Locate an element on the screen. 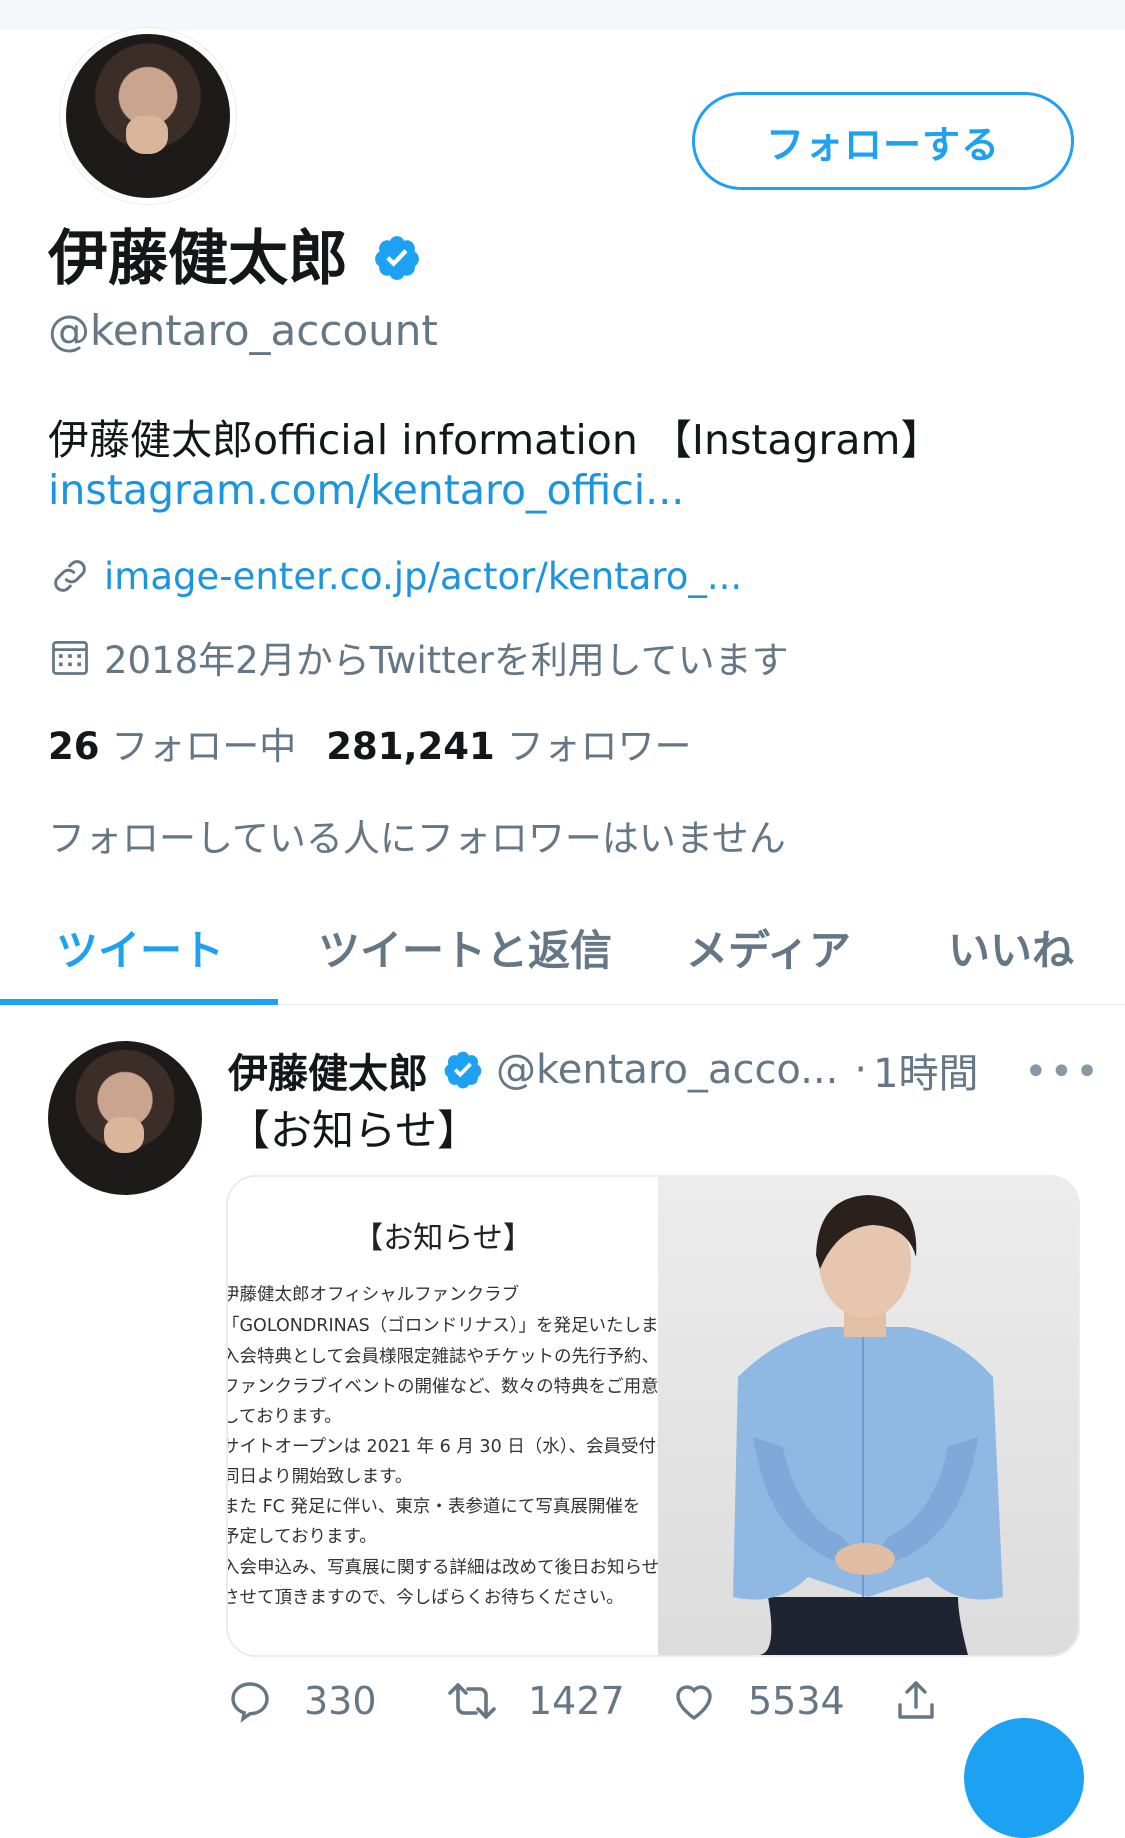 This screenshot has height=1838, width=1125. share-icon is located at coordinates (916, 1700).